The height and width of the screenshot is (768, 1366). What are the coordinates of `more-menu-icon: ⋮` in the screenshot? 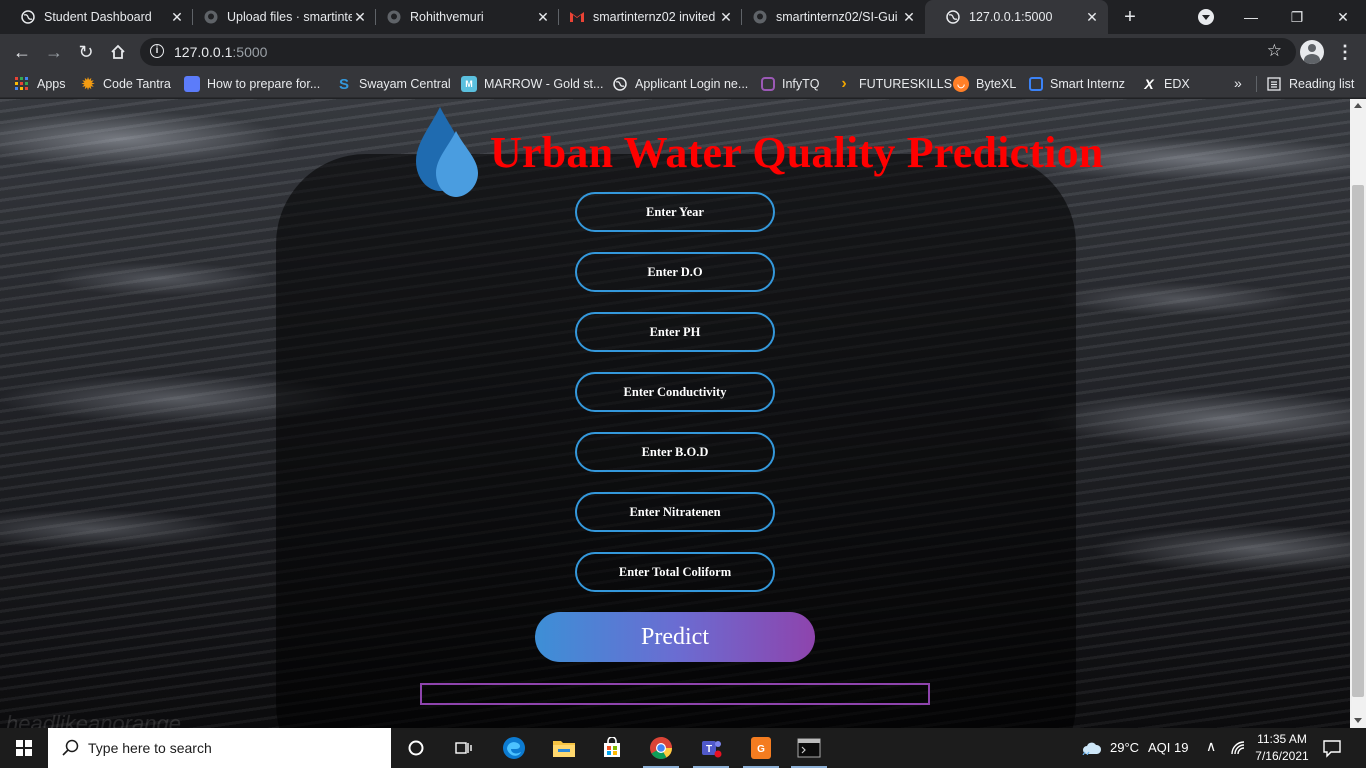 It's located at (1345, 52).